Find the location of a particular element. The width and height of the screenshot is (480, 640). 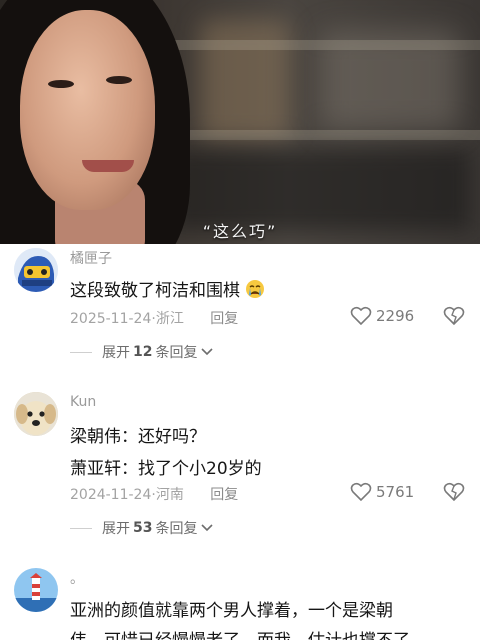

comment-text: 这段致敬了柯洁和围棋 is located at coordinates (167, 288).